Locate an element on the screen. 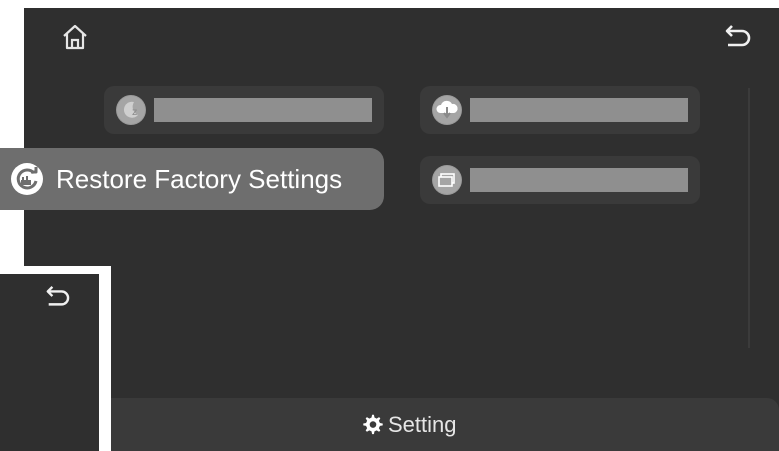 The image size is (779, 451). svg-text: z is located at coordinates (134, 112).